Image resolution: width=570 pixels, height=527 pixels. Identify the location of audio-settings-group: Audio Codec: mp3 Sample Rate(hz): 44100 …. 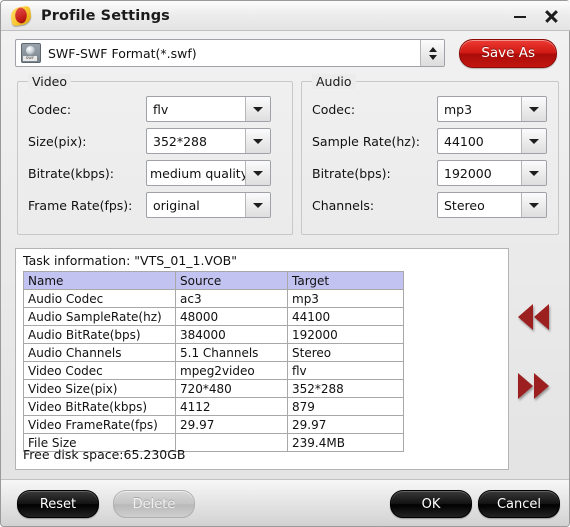
(430, 154).